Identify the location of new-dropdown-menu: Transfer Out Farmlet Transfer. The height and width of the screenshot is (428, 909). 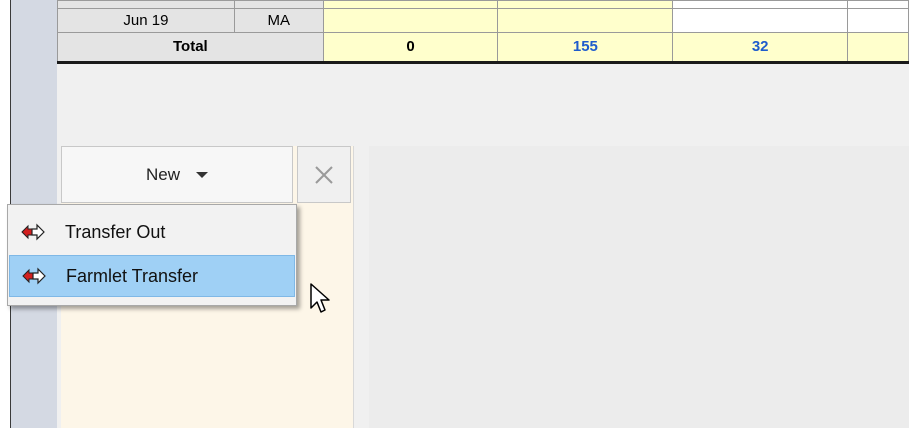
(152, 255).